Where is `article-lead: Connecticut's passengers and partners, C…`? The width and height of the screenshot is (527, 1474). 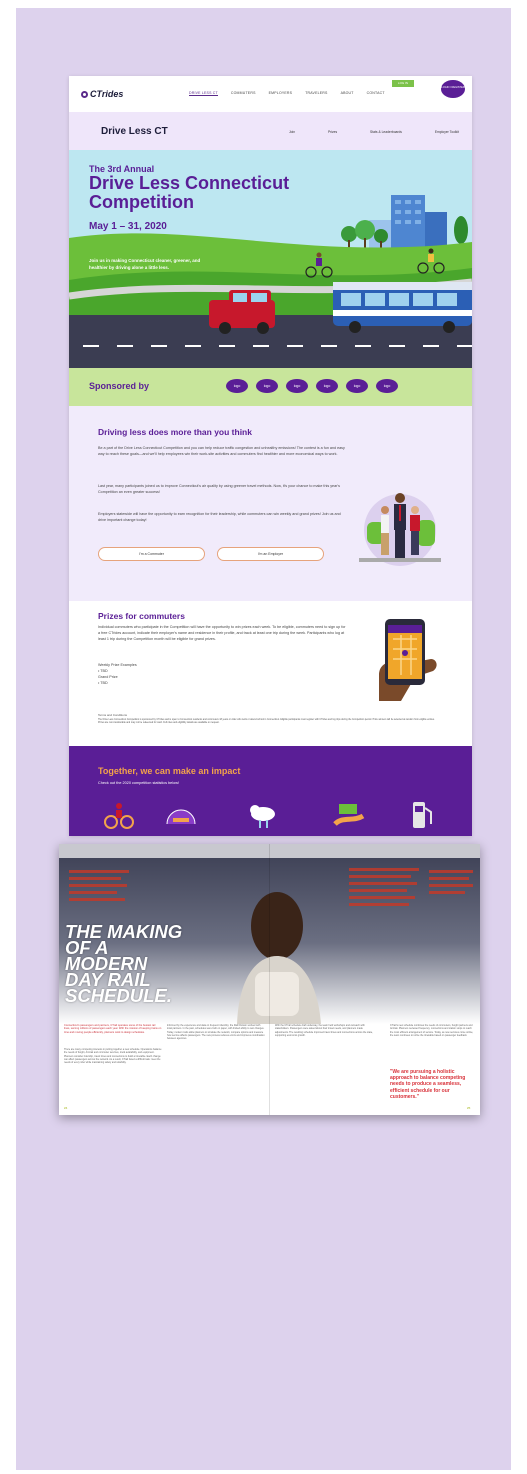
article-lead: Connecticut's passengers and partners, C… is located at coordinates (113, 1029).